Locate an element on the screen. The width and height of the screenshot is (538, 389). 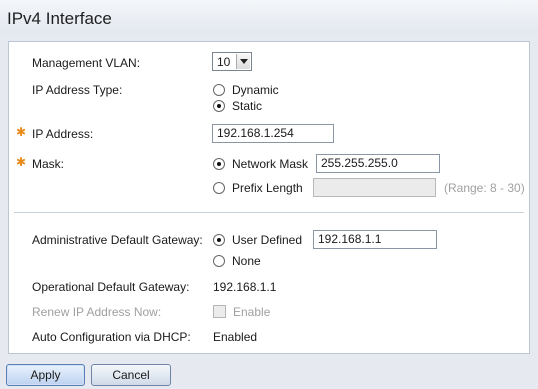
user-defined-gateway-input: 192.168.1.1 is located at coordinates (375, 239).